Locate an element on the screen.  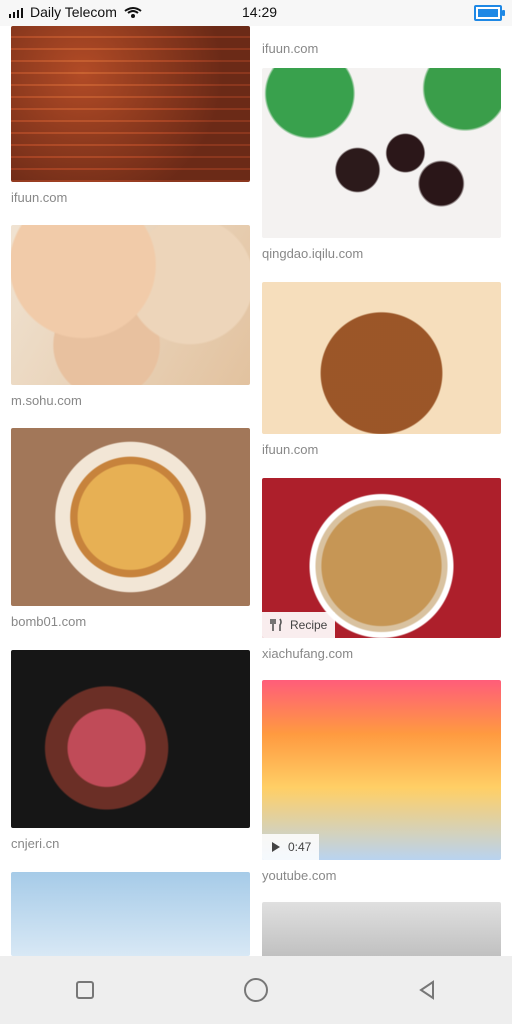
signal-icon is located at coordinates (16, 13).